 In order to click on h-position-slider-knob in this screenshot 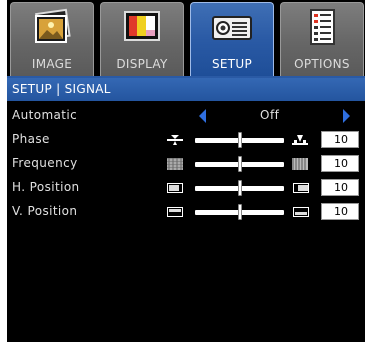, I will do `click(239, 188)`.